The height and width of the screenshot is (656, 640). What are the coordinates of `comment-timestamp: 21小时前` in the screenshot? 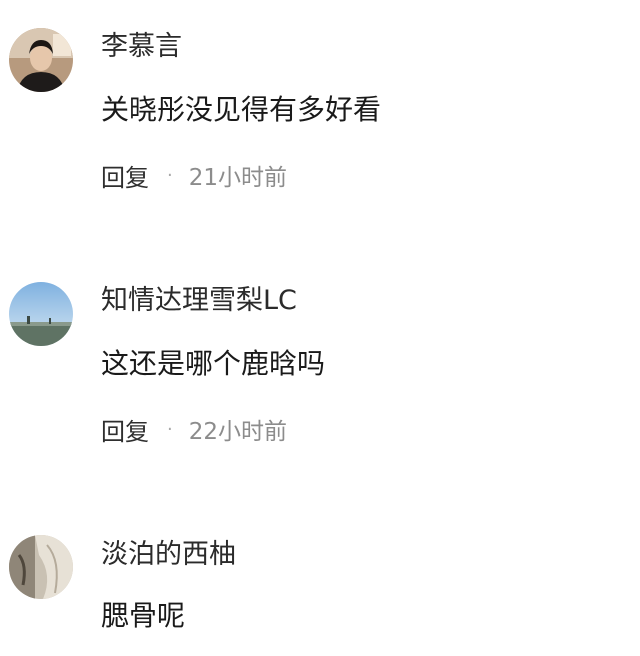 It's located at (238, 178).